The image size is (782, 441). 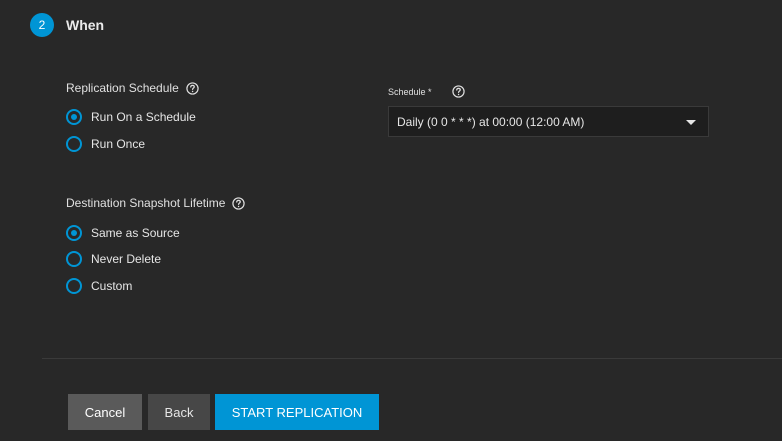 I want to click on radio-same-as-source: Same as Source, so click(x=123, y=233).